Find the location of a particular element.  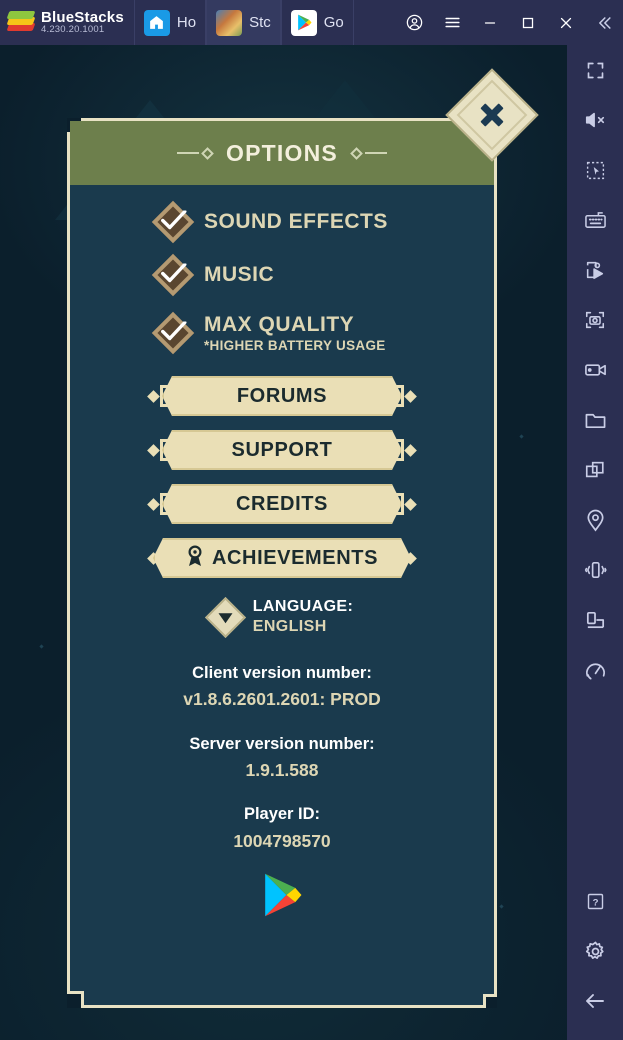

forums-button: FORUMS is located at coordinates (282, 396).